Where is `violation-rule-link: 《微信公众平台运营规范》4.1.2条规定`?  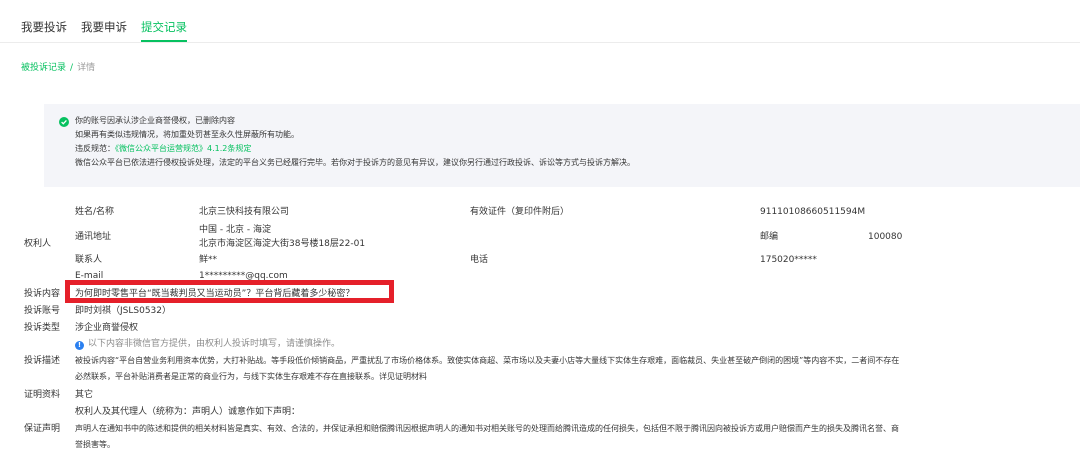 violation-rule-link: 《微信公众平台运营规范》4.1.2条规定 is located at coordinates (183, 148).